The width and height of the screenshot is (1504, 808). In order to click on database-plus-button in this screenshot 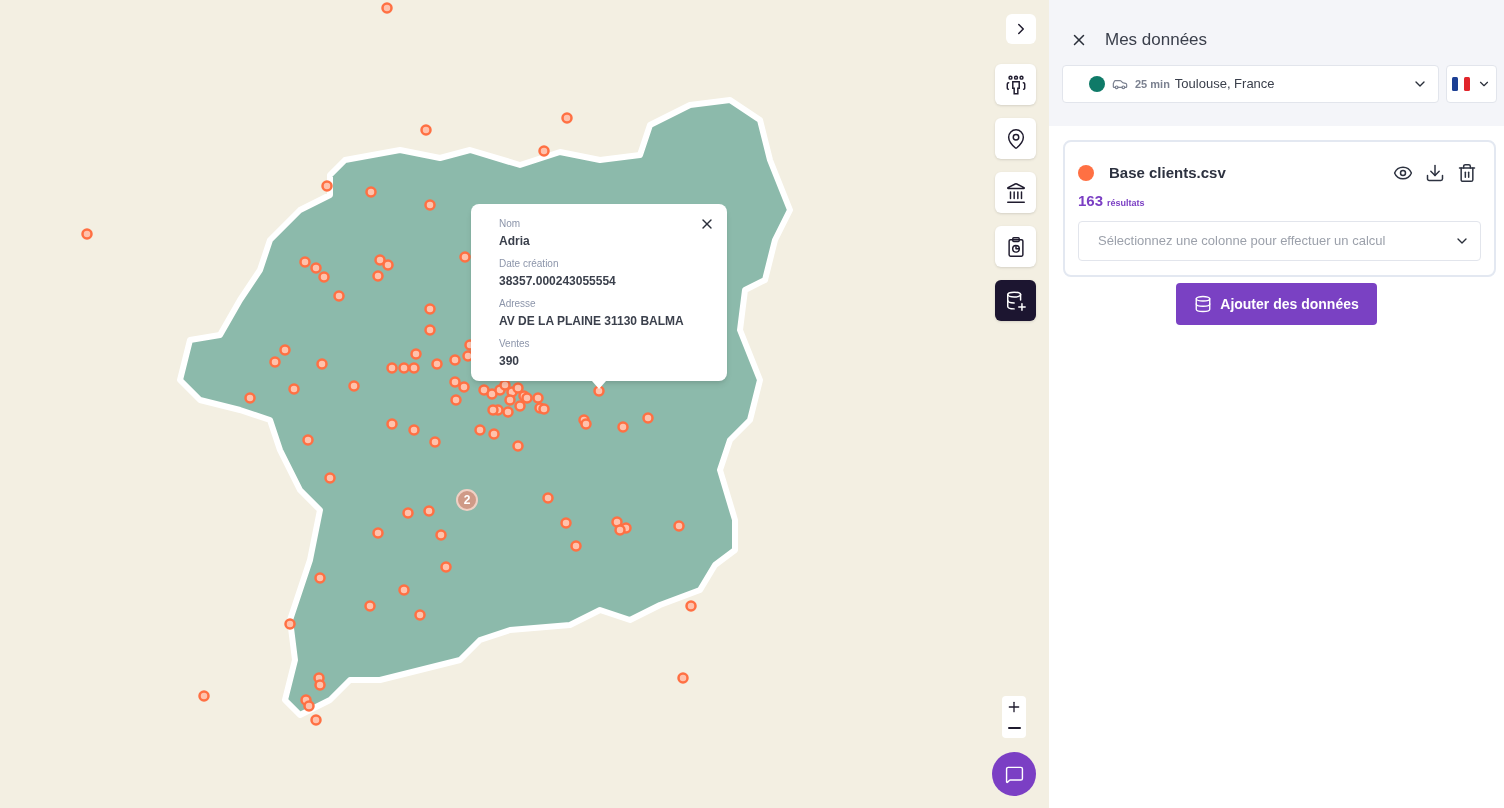, I will do `click(1015, 300)`.